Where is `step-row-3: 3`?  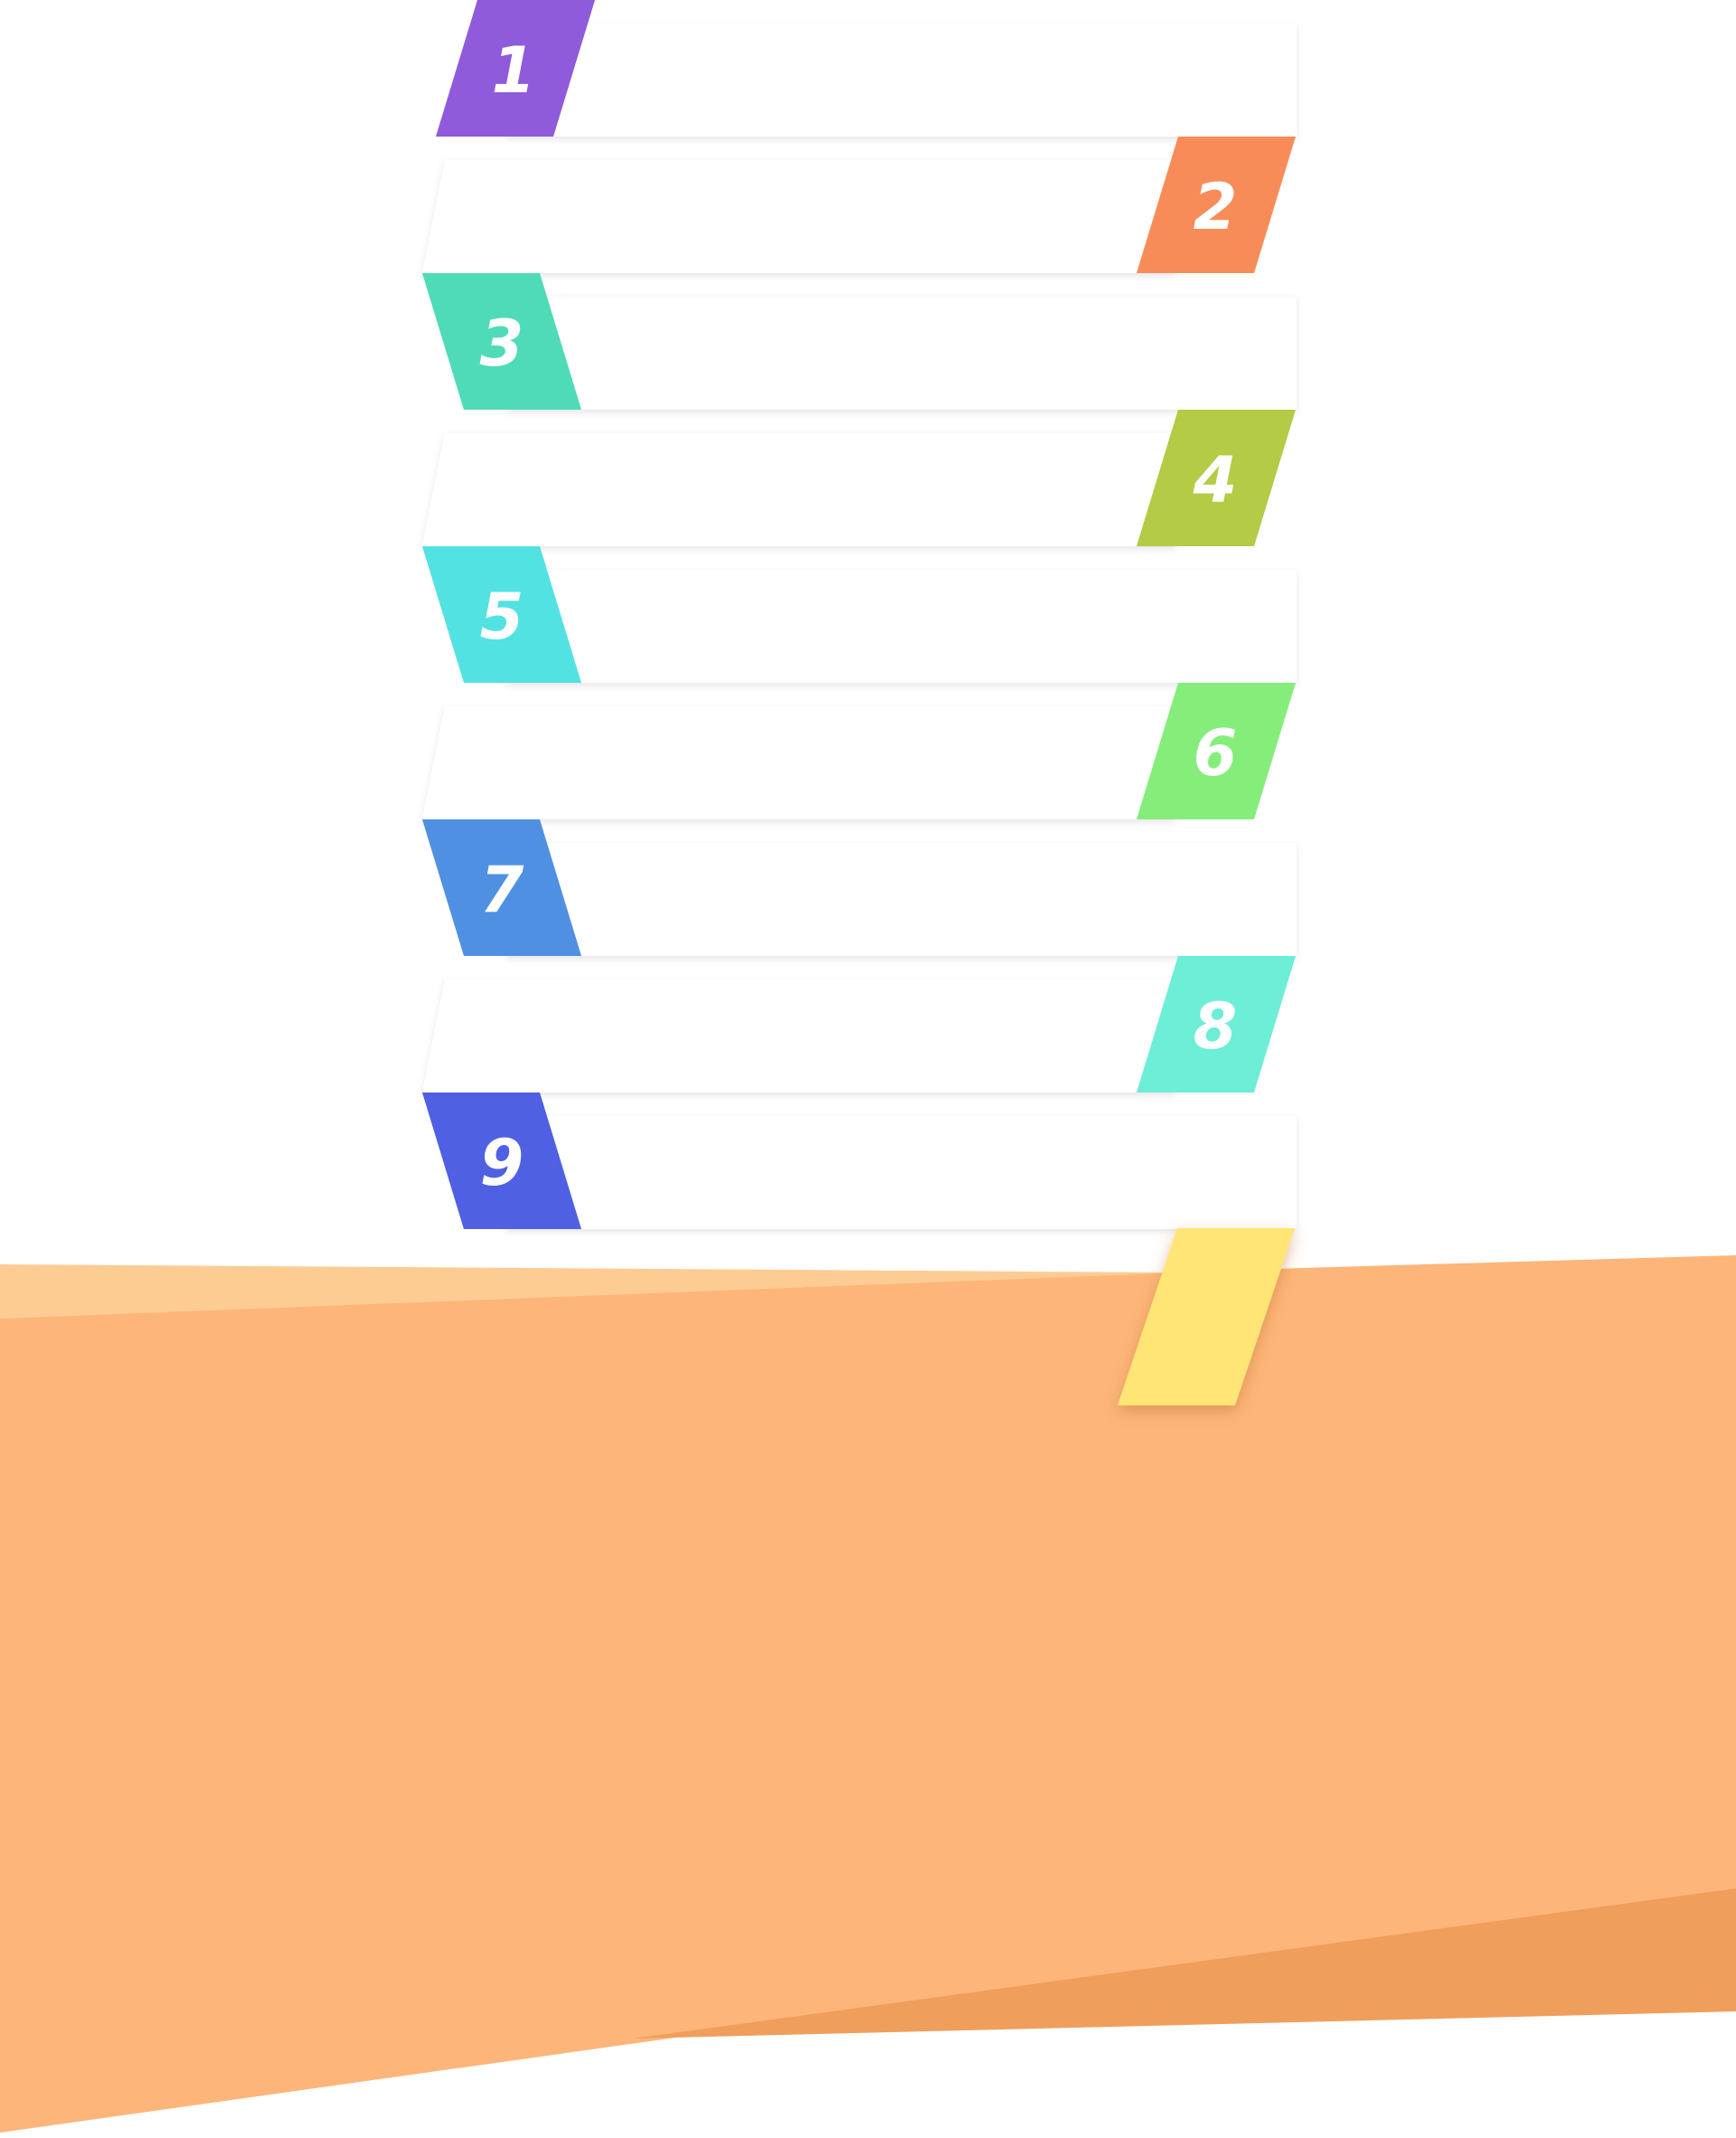
step-row-3: 3 is located at coordinates (859, 341).